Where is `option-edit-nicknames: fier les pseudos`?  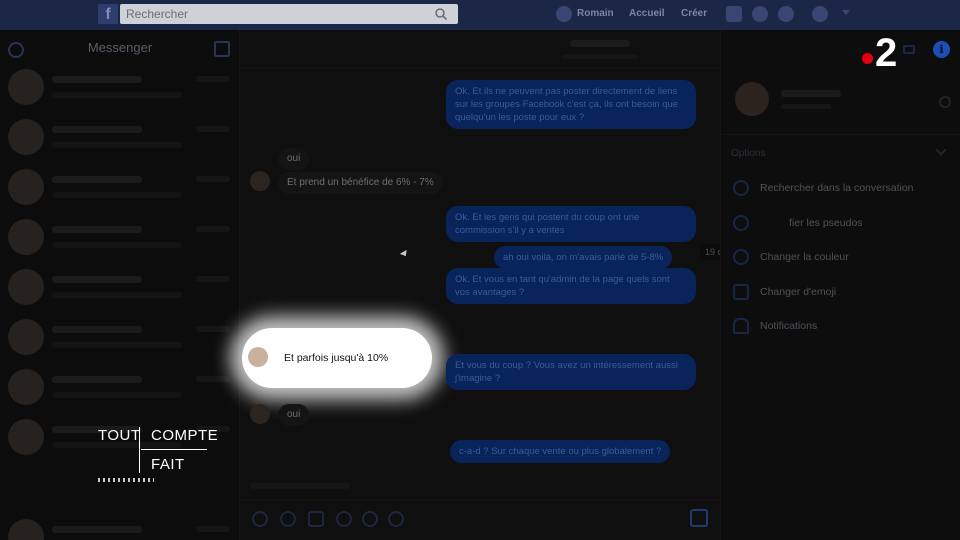 option-edit-nicknames: fier les pseudos is located at coordinates (843, 224).